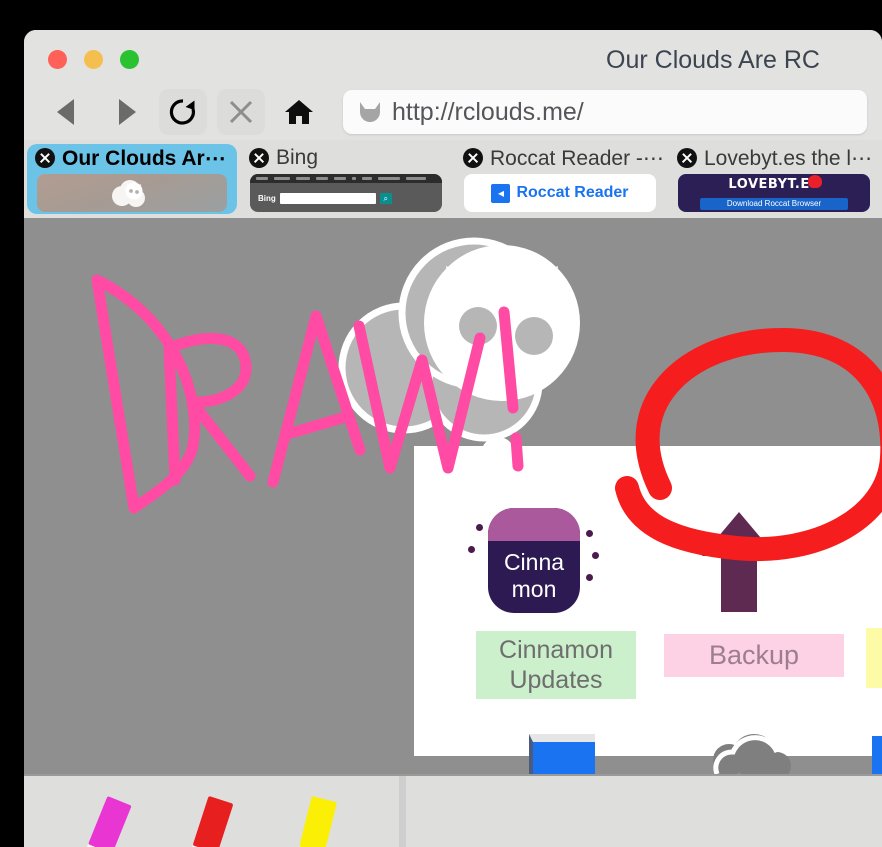 This screenshot has width=882, height=847. I want to click on search-icon: ⌕, so click(385, 198).